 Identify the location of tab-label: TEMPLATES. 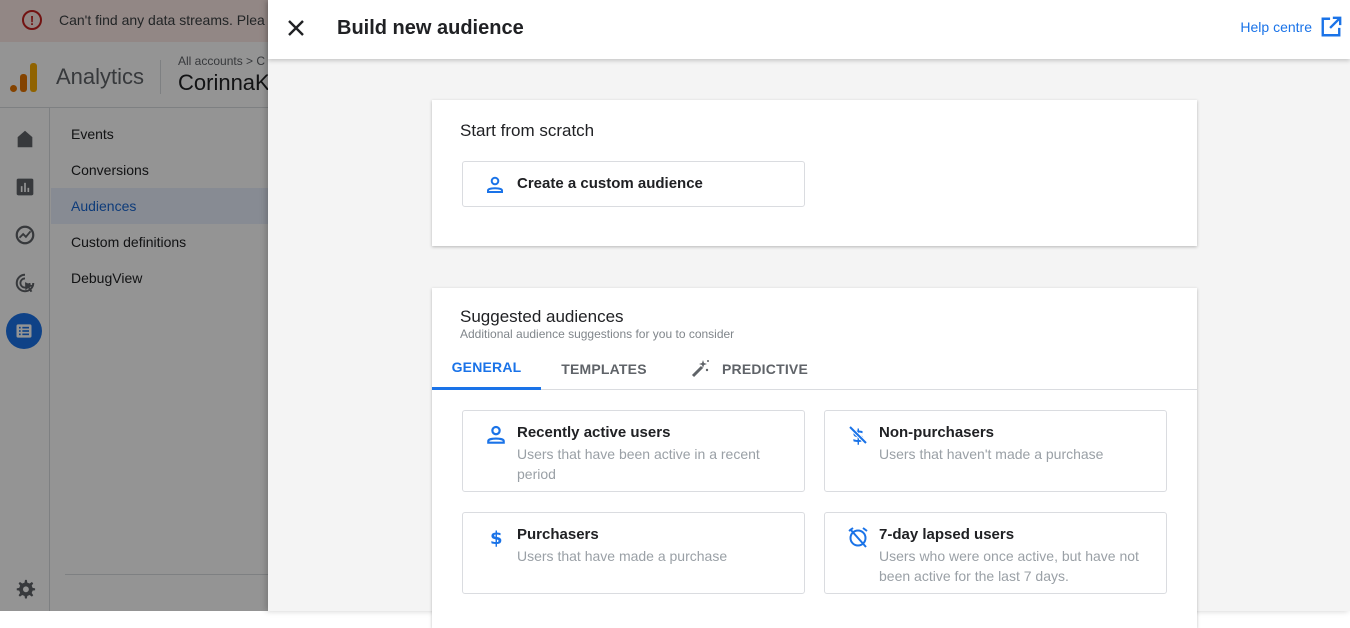
(604, 369).